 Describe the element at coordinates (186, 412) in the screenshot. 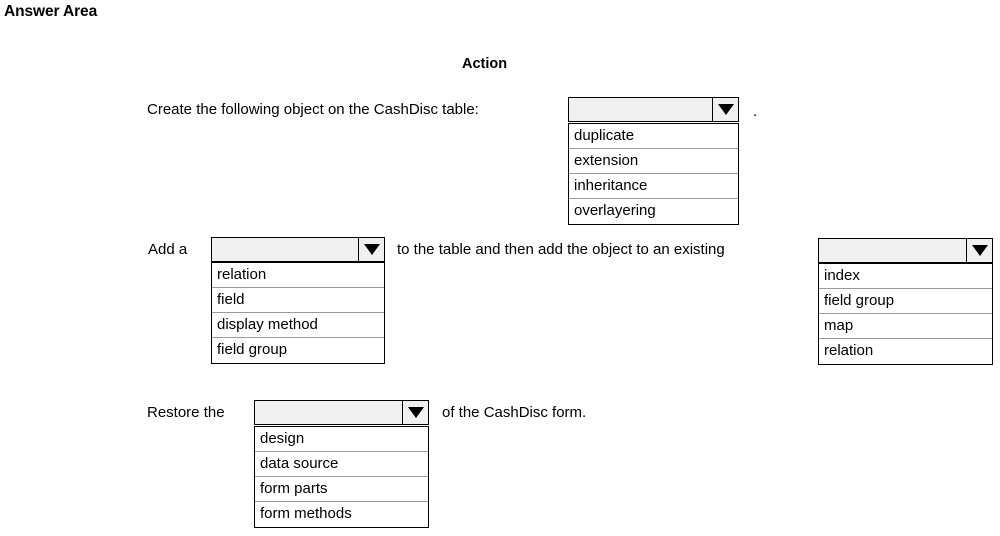

I see `row3-text-before: Restore the` at that location.